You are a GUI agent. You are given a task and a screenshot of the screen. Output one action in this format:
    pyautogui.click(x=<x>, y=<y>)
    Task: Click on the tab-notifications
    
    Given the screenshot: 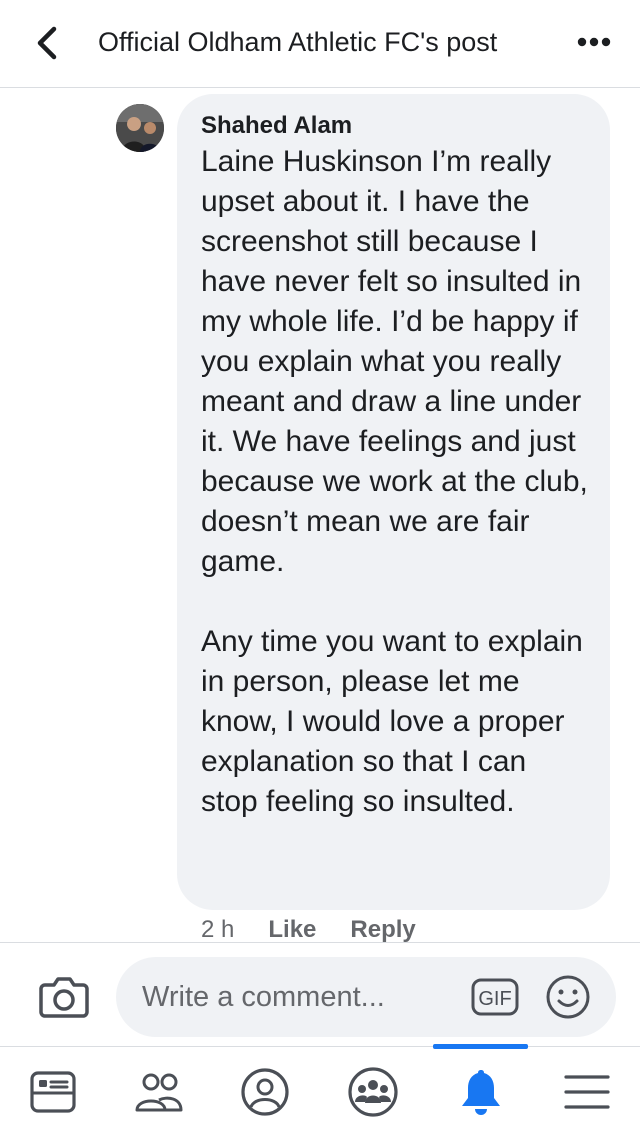 What is the action you would take?
    pyautogui.click(x=481, y=1092)
    